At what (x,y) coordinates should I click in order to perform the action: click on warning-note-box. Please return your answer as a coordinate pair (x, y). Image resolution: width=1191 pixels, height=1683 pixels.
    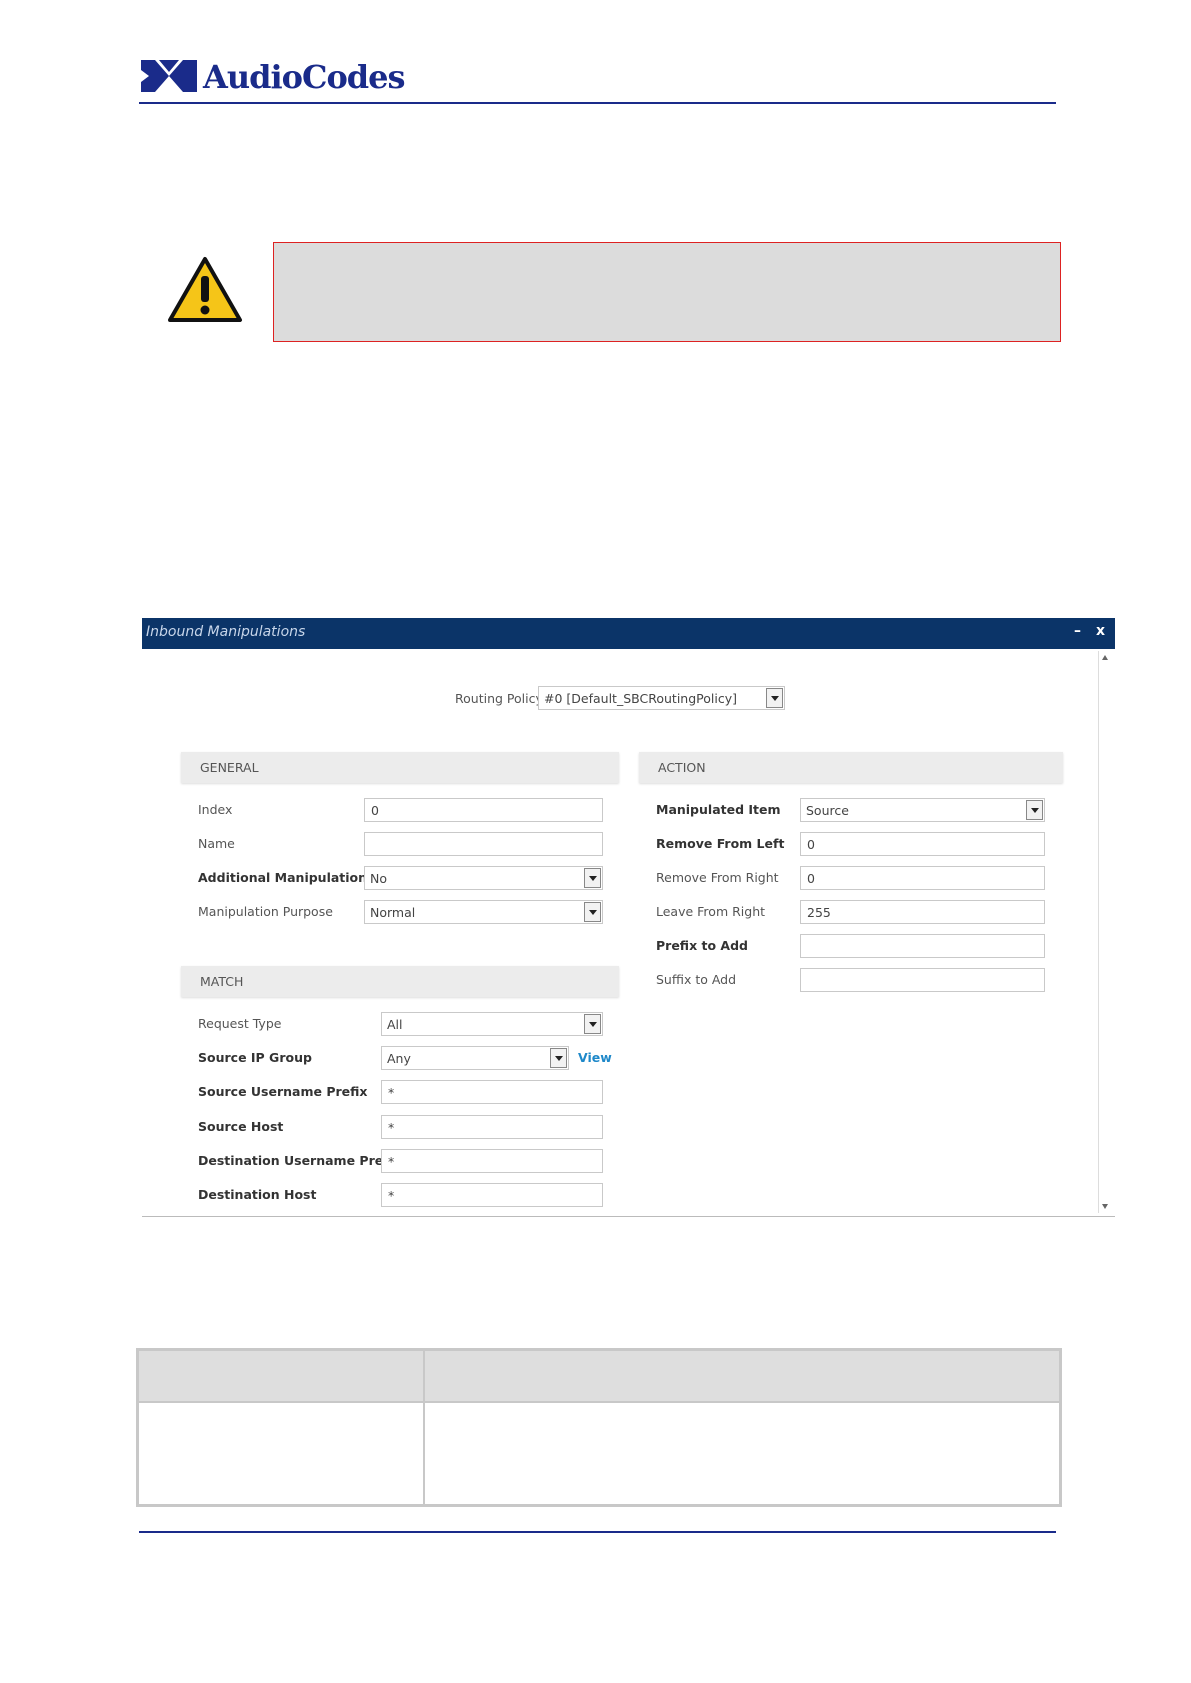
    Looking at the image, I should click on (667, 292).